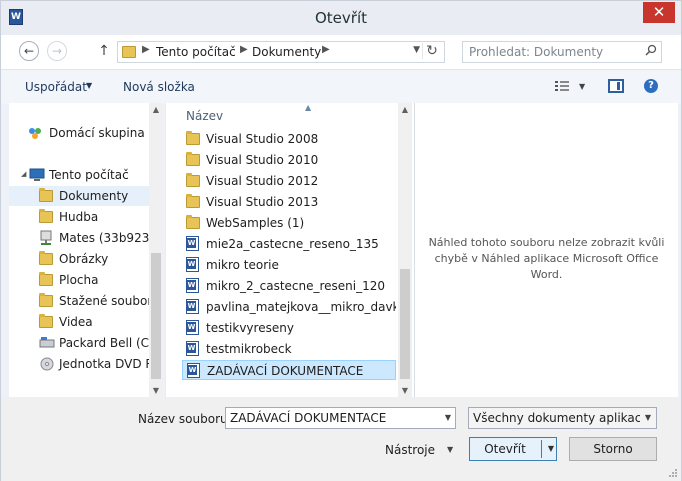 The width and height of the screenshot is (682, 481). I want to click on address-bar: ▶ Tento počítač ▶ Dokumenty ▶ ▼ ↻, so click(281, 52).